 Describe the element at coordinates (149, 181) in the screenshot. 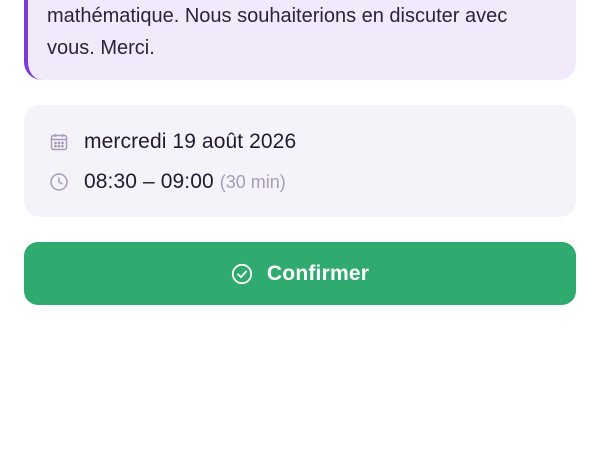

I see `appointment-time: 08:30 – 09:00` at that location.